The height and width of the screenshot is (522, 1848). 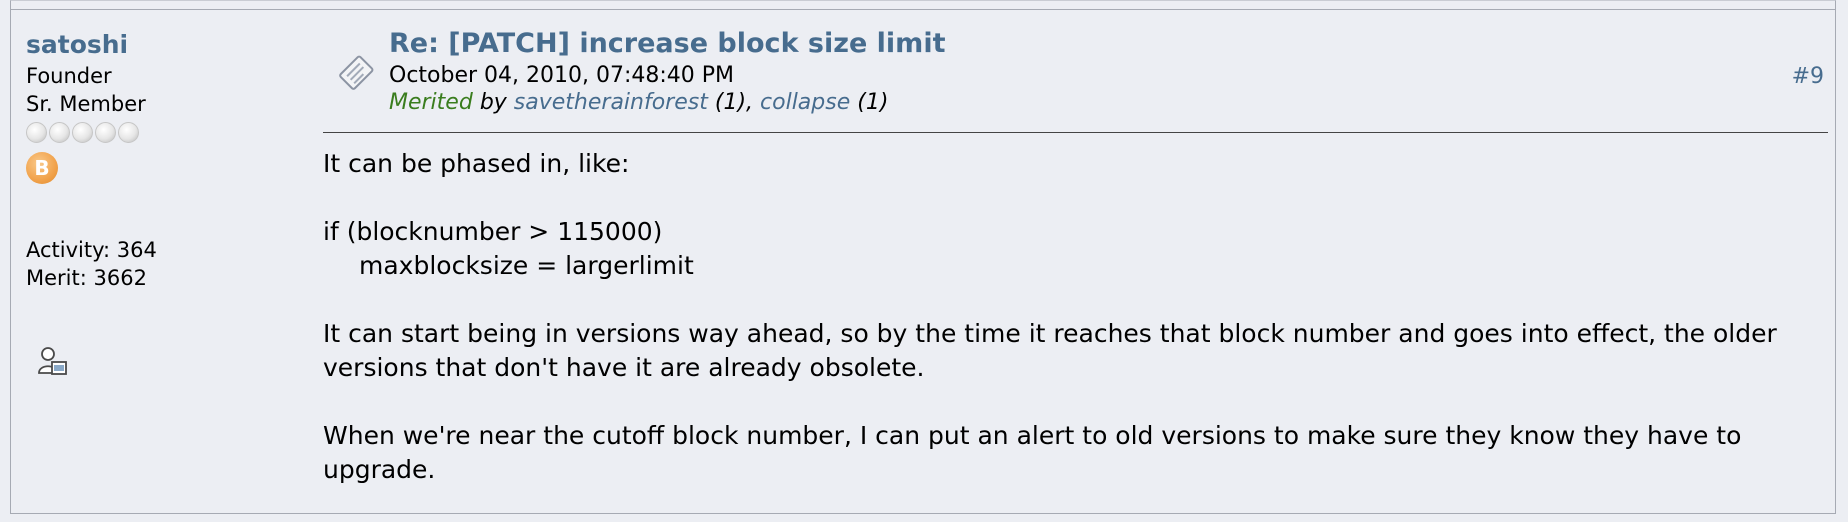 I want to click on merited-by: by, so click(x=493, y=102).